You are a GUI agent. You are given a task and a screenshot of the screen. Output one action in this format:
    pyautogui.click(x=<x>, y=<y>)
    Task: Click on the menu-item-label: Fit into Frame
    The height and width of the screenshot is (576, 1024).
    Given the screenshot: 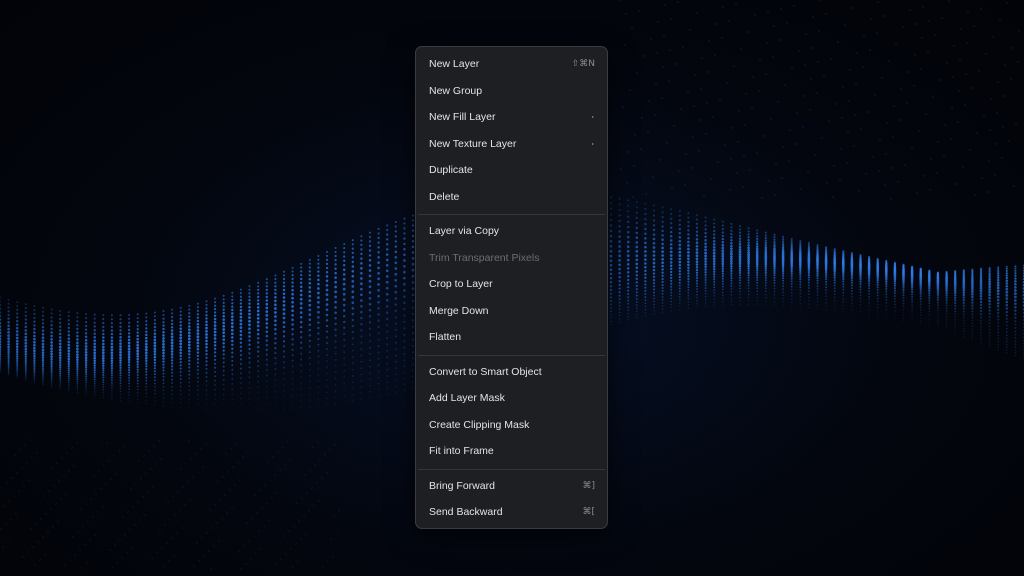 What is the action you would take?
    pyautogui.click(x=461, y=451)
    